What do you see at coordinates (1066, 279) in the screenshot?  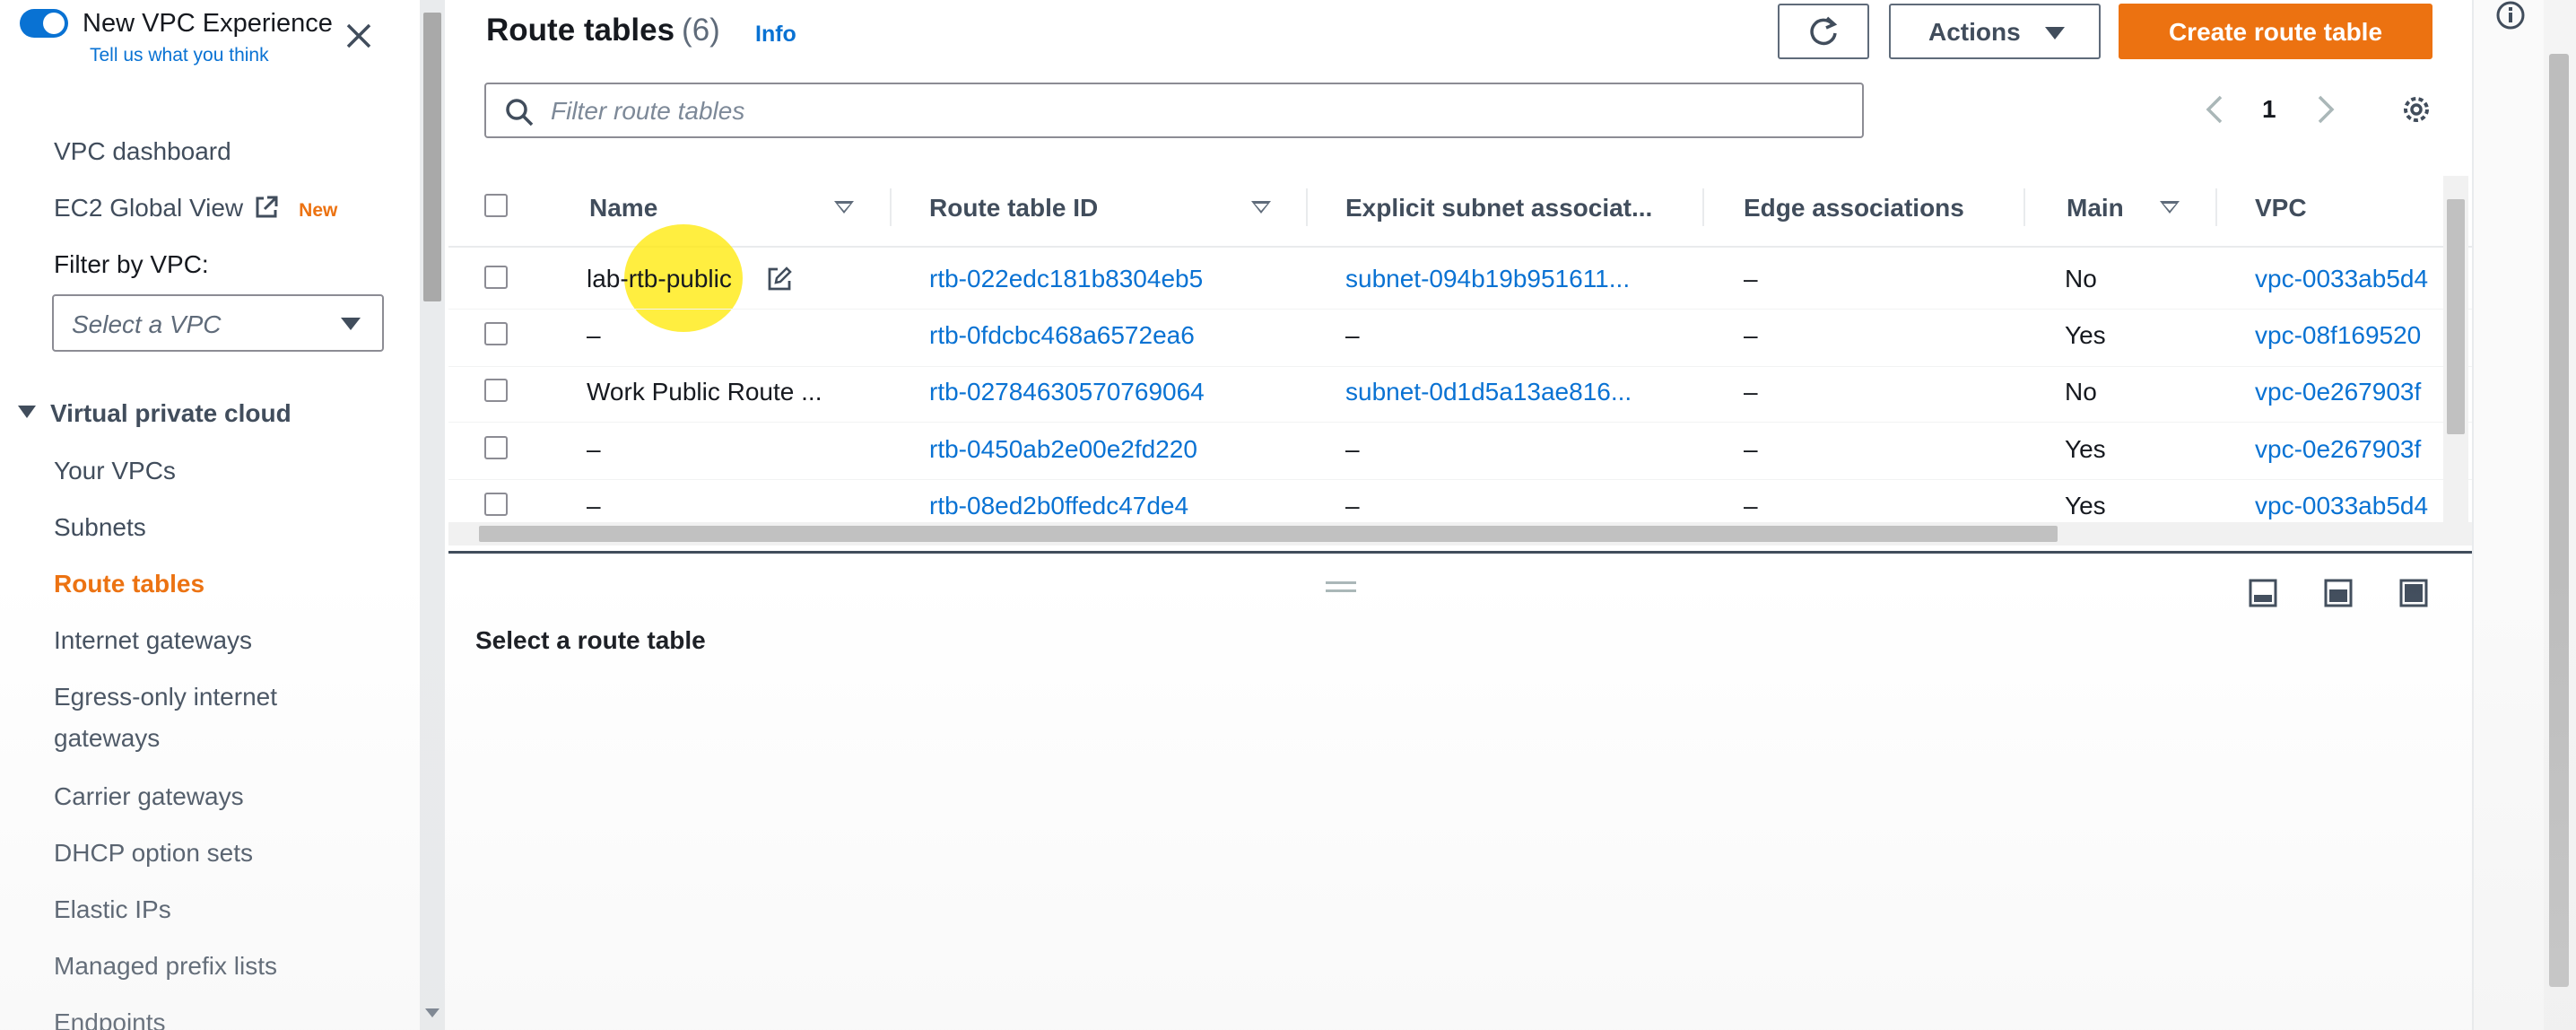 I see `cell-route-table-id: rtb-022edc181b8304eb5` at bounding box center [1066, 279].